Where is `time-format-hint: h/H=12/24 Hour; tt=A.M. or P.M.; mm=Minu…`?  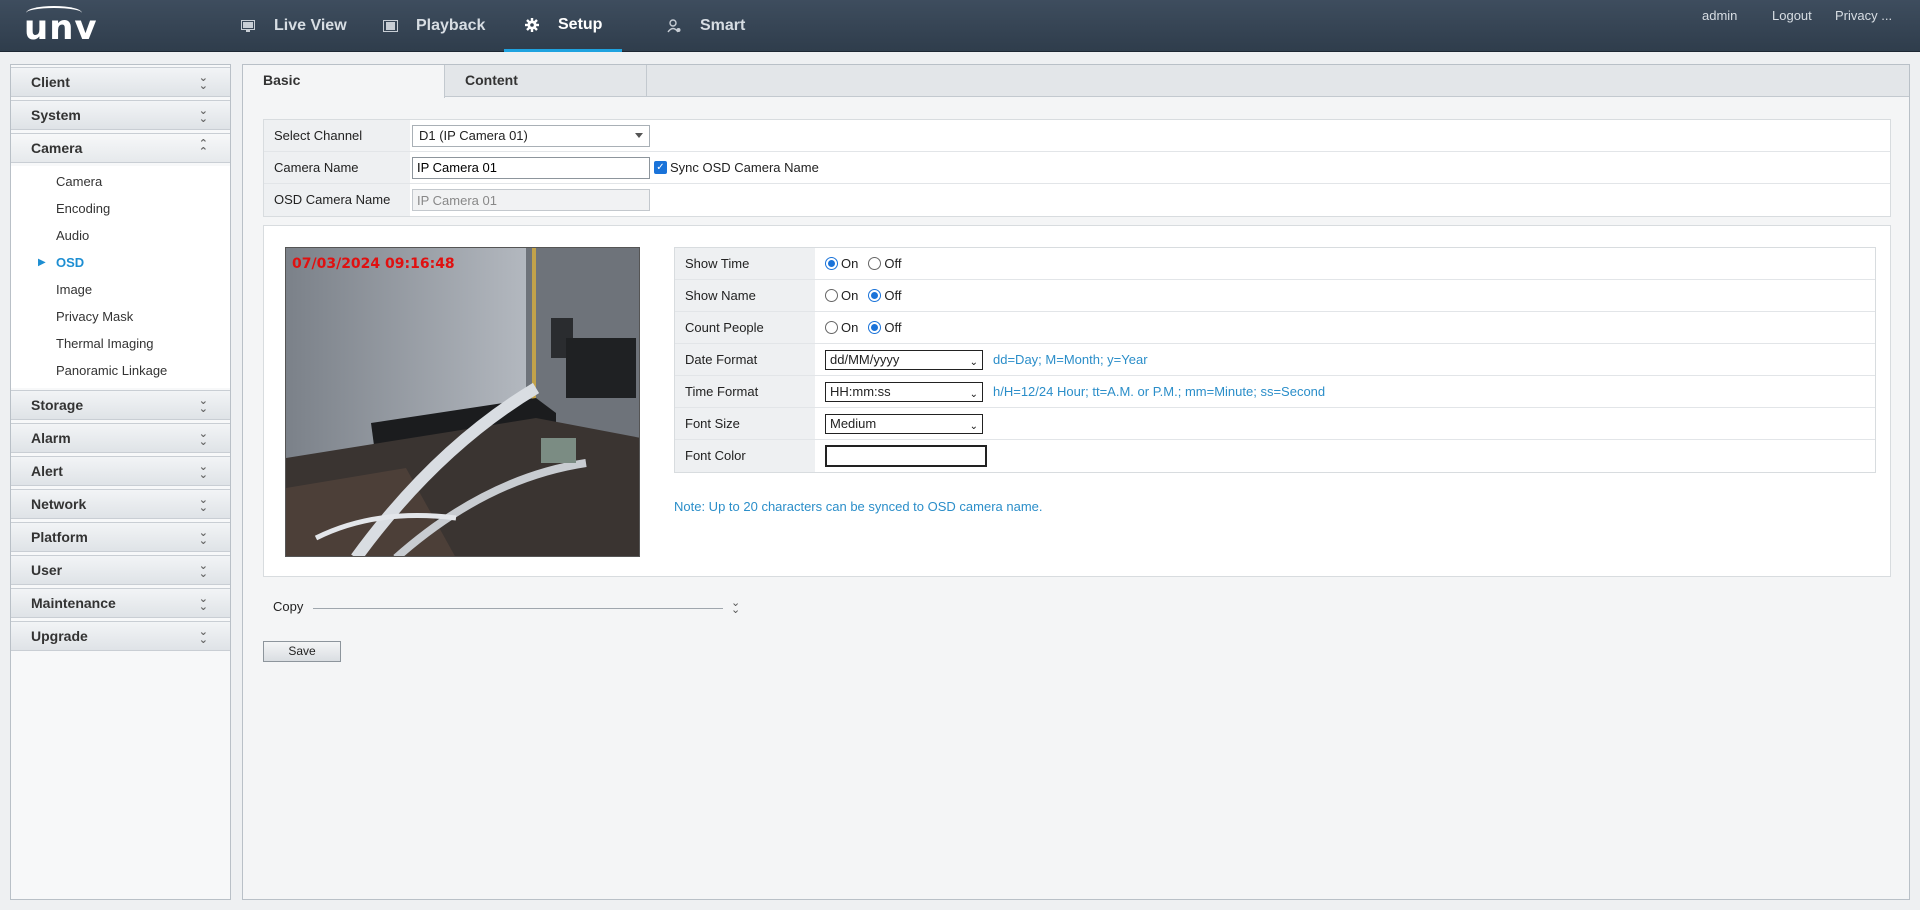
time-format-hint: h/H=12/24 Hour; tt=A.M. or P.M.; mm=Minu… is located at coordinates (1159, 391).